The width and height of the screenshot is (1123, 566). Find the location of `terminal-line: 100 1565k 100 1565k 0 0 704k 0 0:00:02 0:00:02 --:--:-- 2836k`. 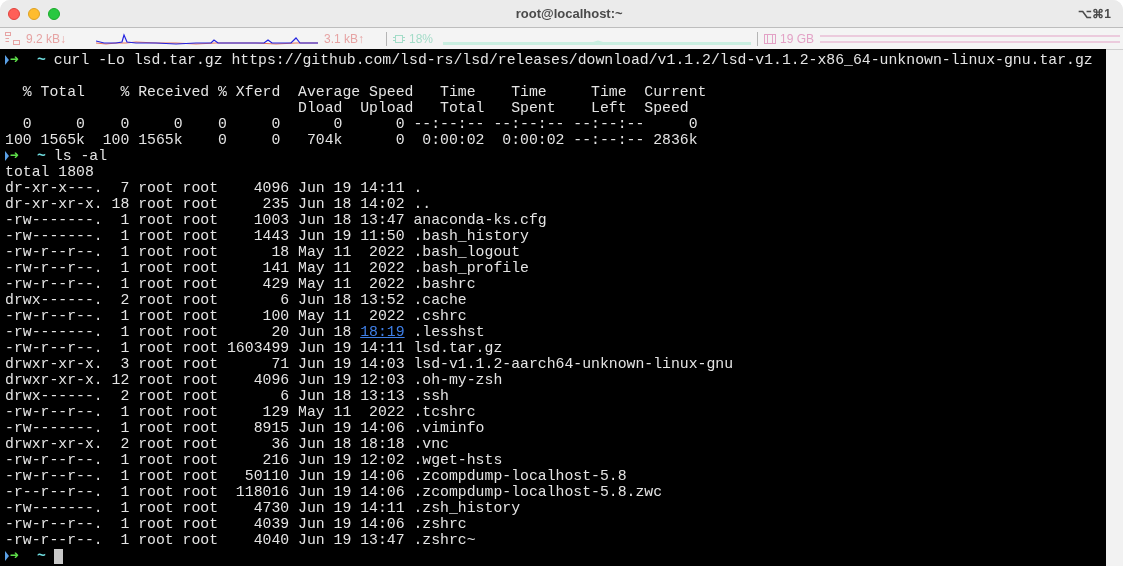

terminal-line: 100 1565k 100 1565k 0 0 704k 0 0:00:02 0:00:02 --:--:-- 2836k is located at coordinates (351, 140).